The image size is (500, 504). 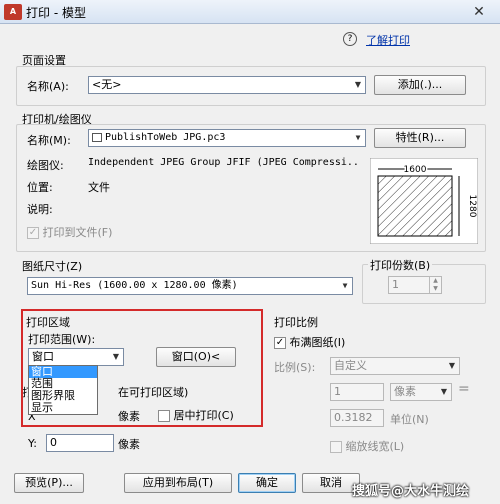 What do you see at coordinates (45, 165) in the screenshot?
I see `plotter-label: 绘图仪:` at bounding box center [45, 165].